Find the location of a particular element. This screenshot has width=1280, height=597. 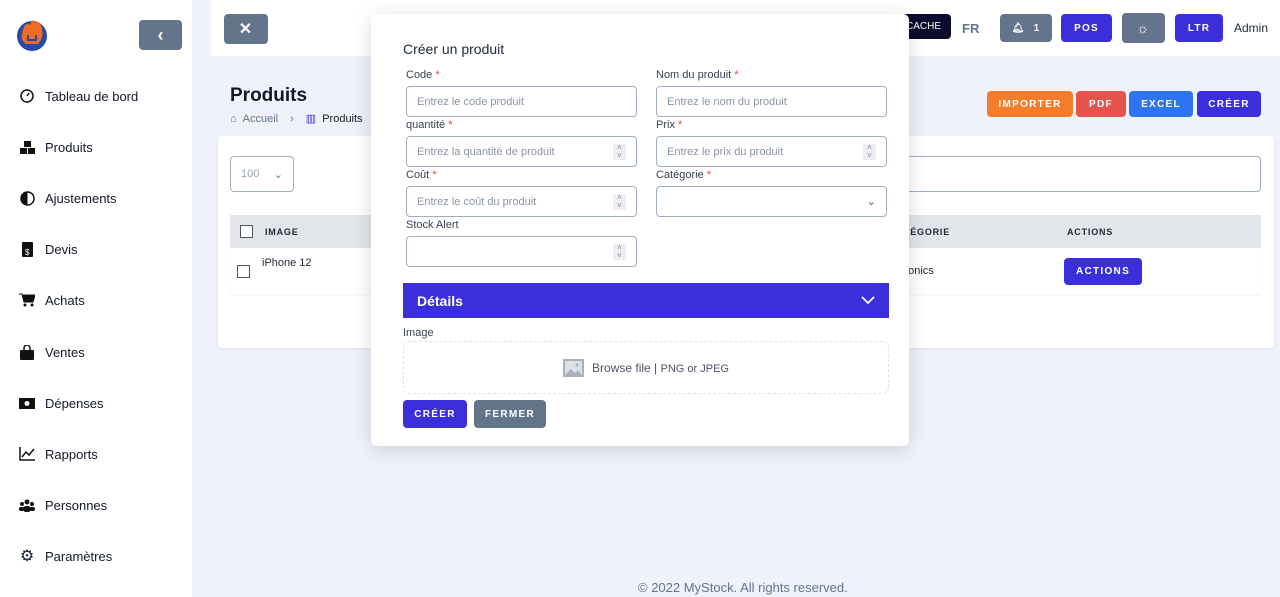

money-bill-icon is located at coordinates (27, 403).